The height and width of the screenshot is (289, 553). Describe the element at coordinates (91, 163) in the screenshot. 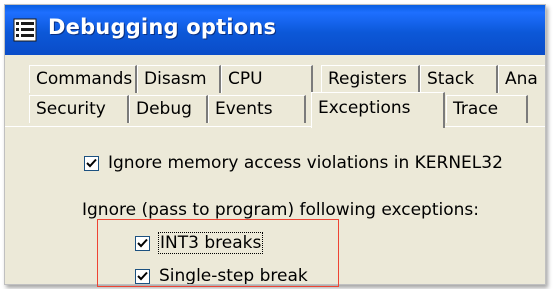

I see `ignore-kernel32-checkbox` at that location.